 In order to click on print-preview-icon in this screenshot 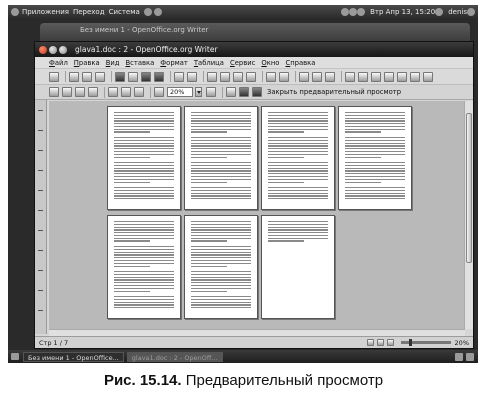, I will do `click(159, 76)`.